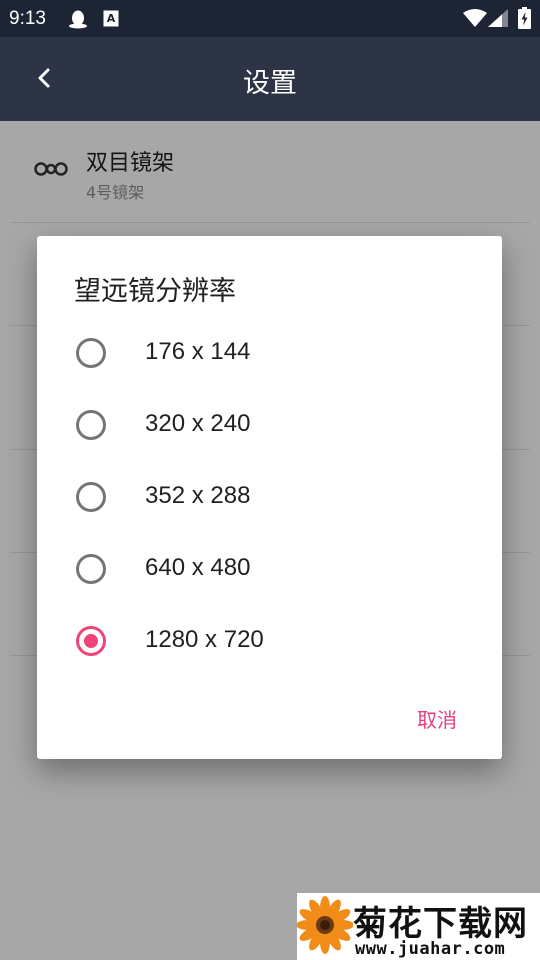 This screenshot has height=960, width=540. What do you see at coordinates (325, 927) in the screenshot?
I see `flower-icon` at bounding box center [325, 927].